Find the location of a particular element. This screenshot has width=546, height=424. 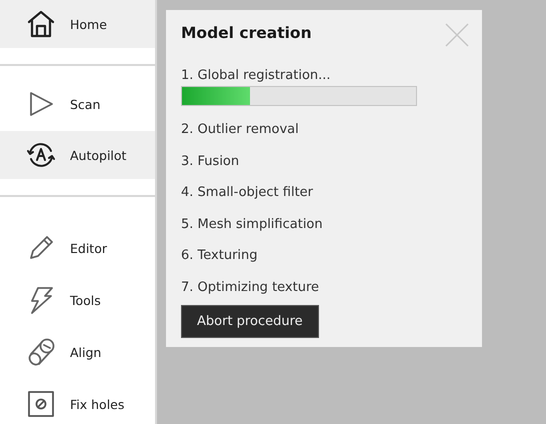

cylinder-icon is located at coordinates (41, 352).